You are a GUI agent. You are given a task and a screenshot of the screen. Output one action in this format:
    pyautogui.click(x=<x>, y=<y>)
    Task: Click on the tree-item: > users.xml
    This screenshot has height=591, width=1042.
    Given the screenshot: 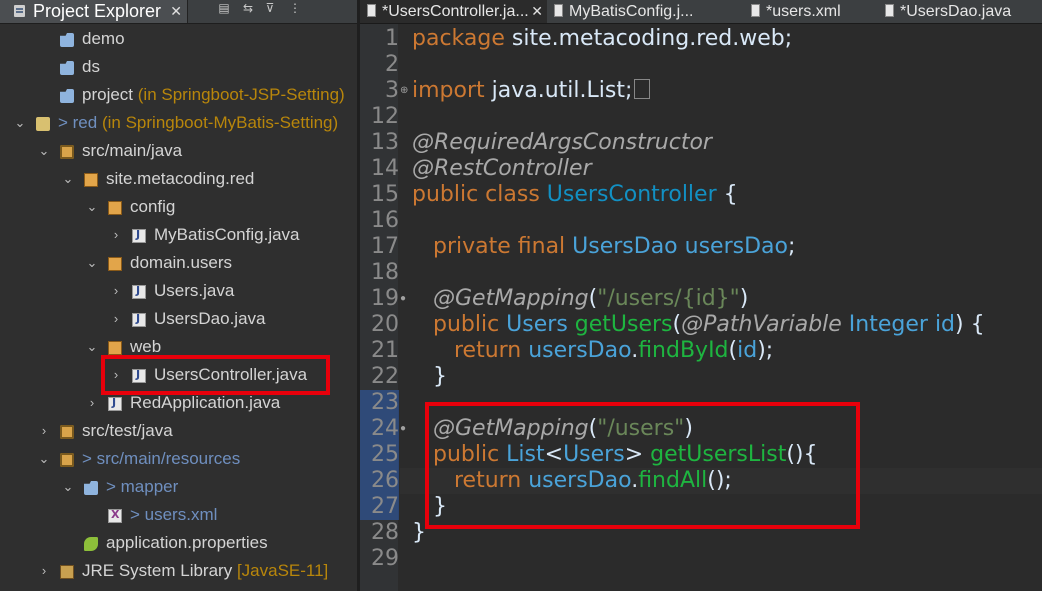 What is the action you would take?
    pyautogui.click(x=178, y=515)
    